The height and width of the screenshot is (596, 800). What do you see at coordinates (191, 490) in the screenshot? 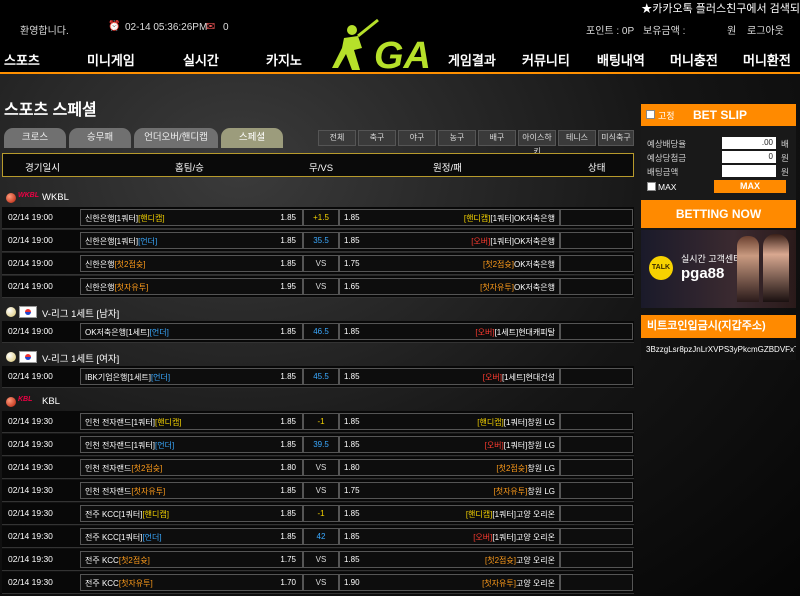
I see `home-bet-cell: 인천 전자랜드[첫자유투] 1.85` at bounding box center [191, 490].